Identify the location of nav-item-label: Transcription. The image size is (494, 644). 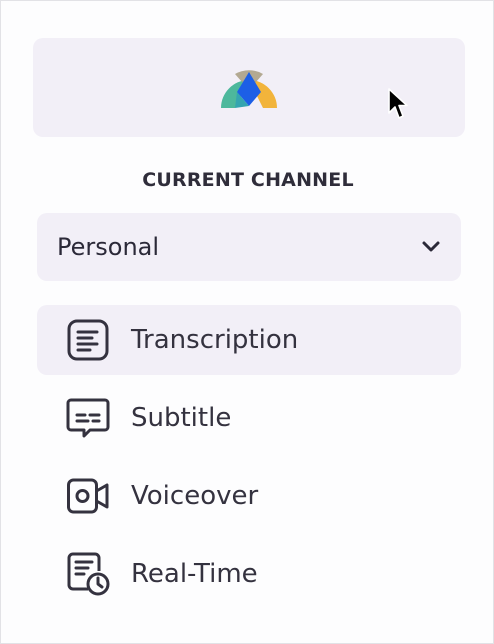
(215, 340).